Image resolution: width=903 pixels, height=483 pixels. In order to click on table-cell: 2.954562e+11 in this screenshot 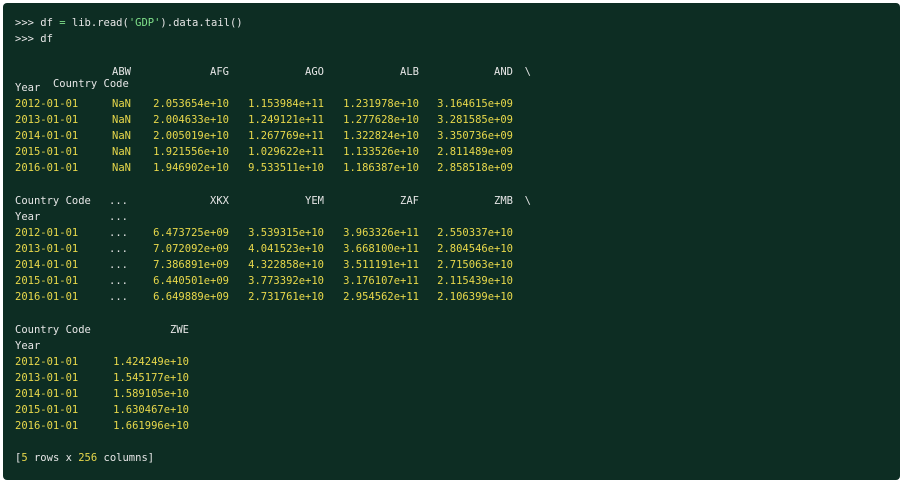, I will do `click(381, 297)`.